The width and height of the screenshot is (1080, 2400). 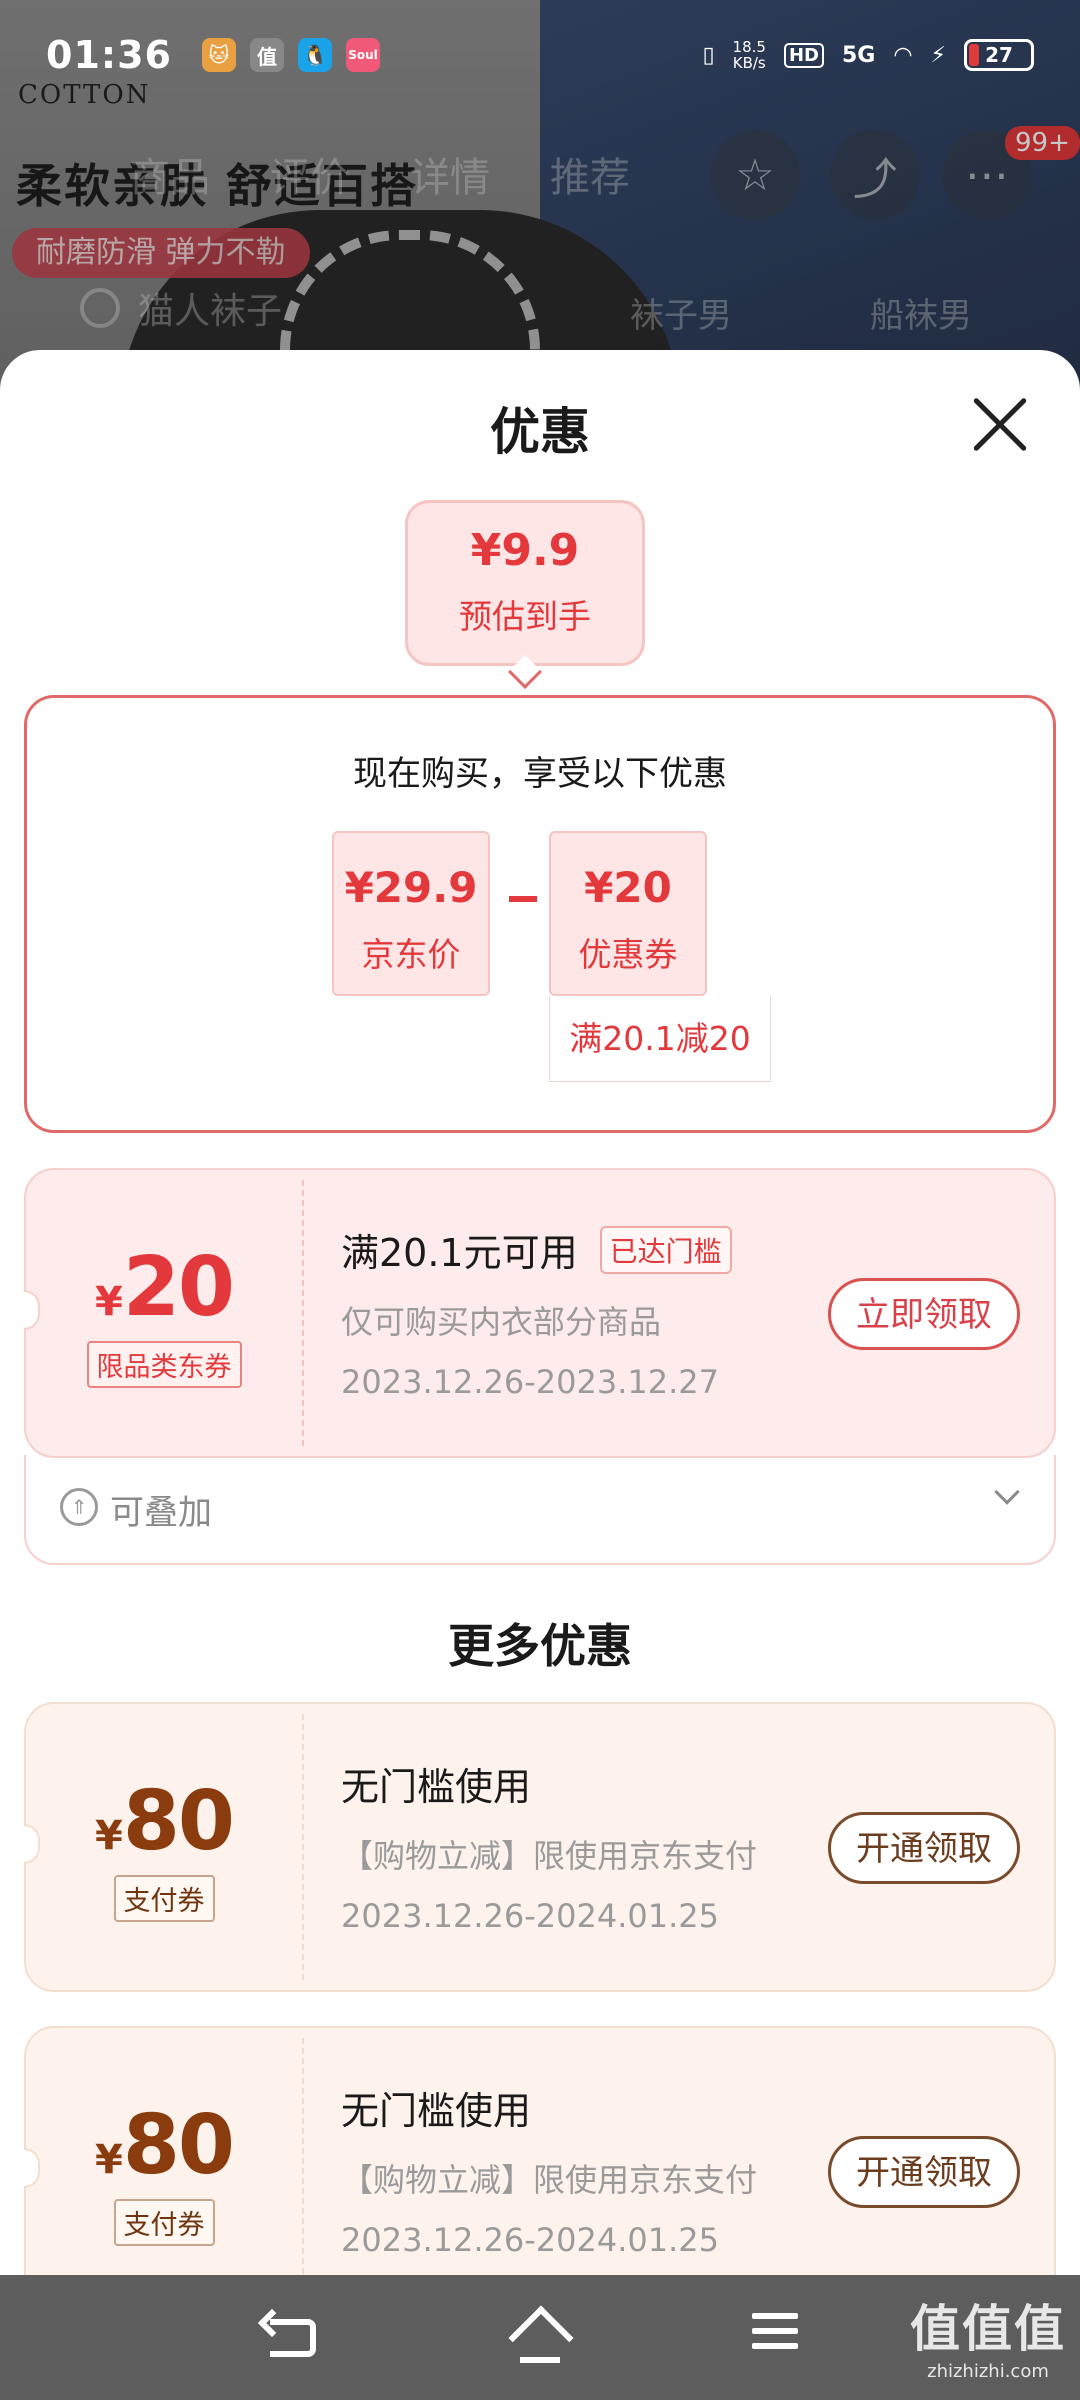 I want to click on back-icon, so click(x=293, y=2338).